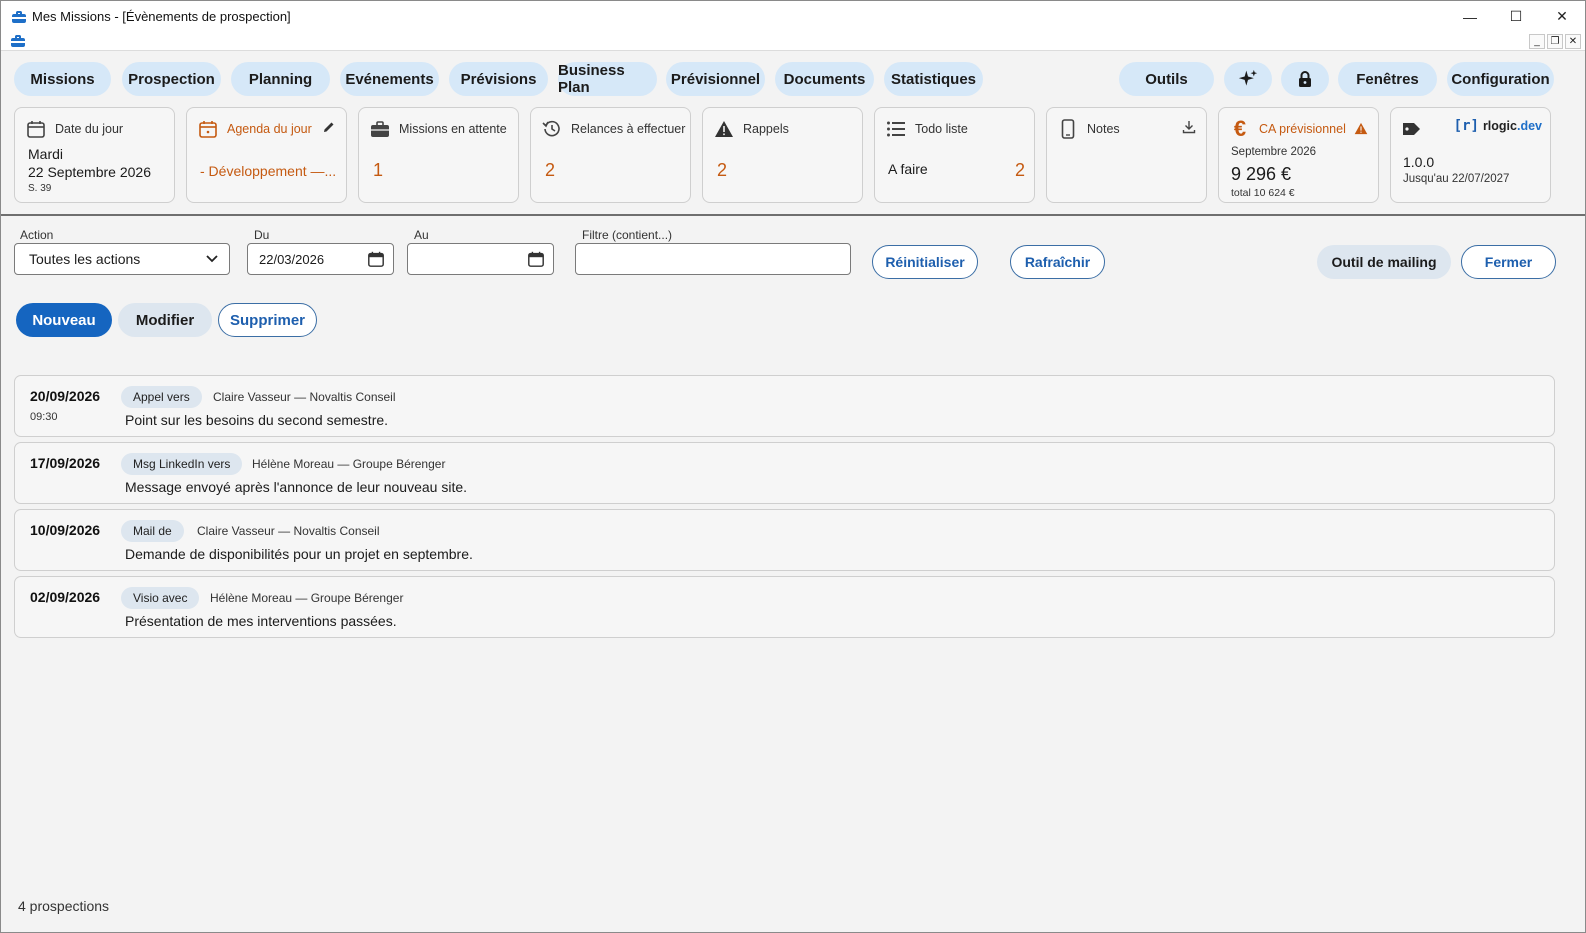 The image size is (1586, 933). I want to click on fermer-button: Fermer, so click(1508, 262).